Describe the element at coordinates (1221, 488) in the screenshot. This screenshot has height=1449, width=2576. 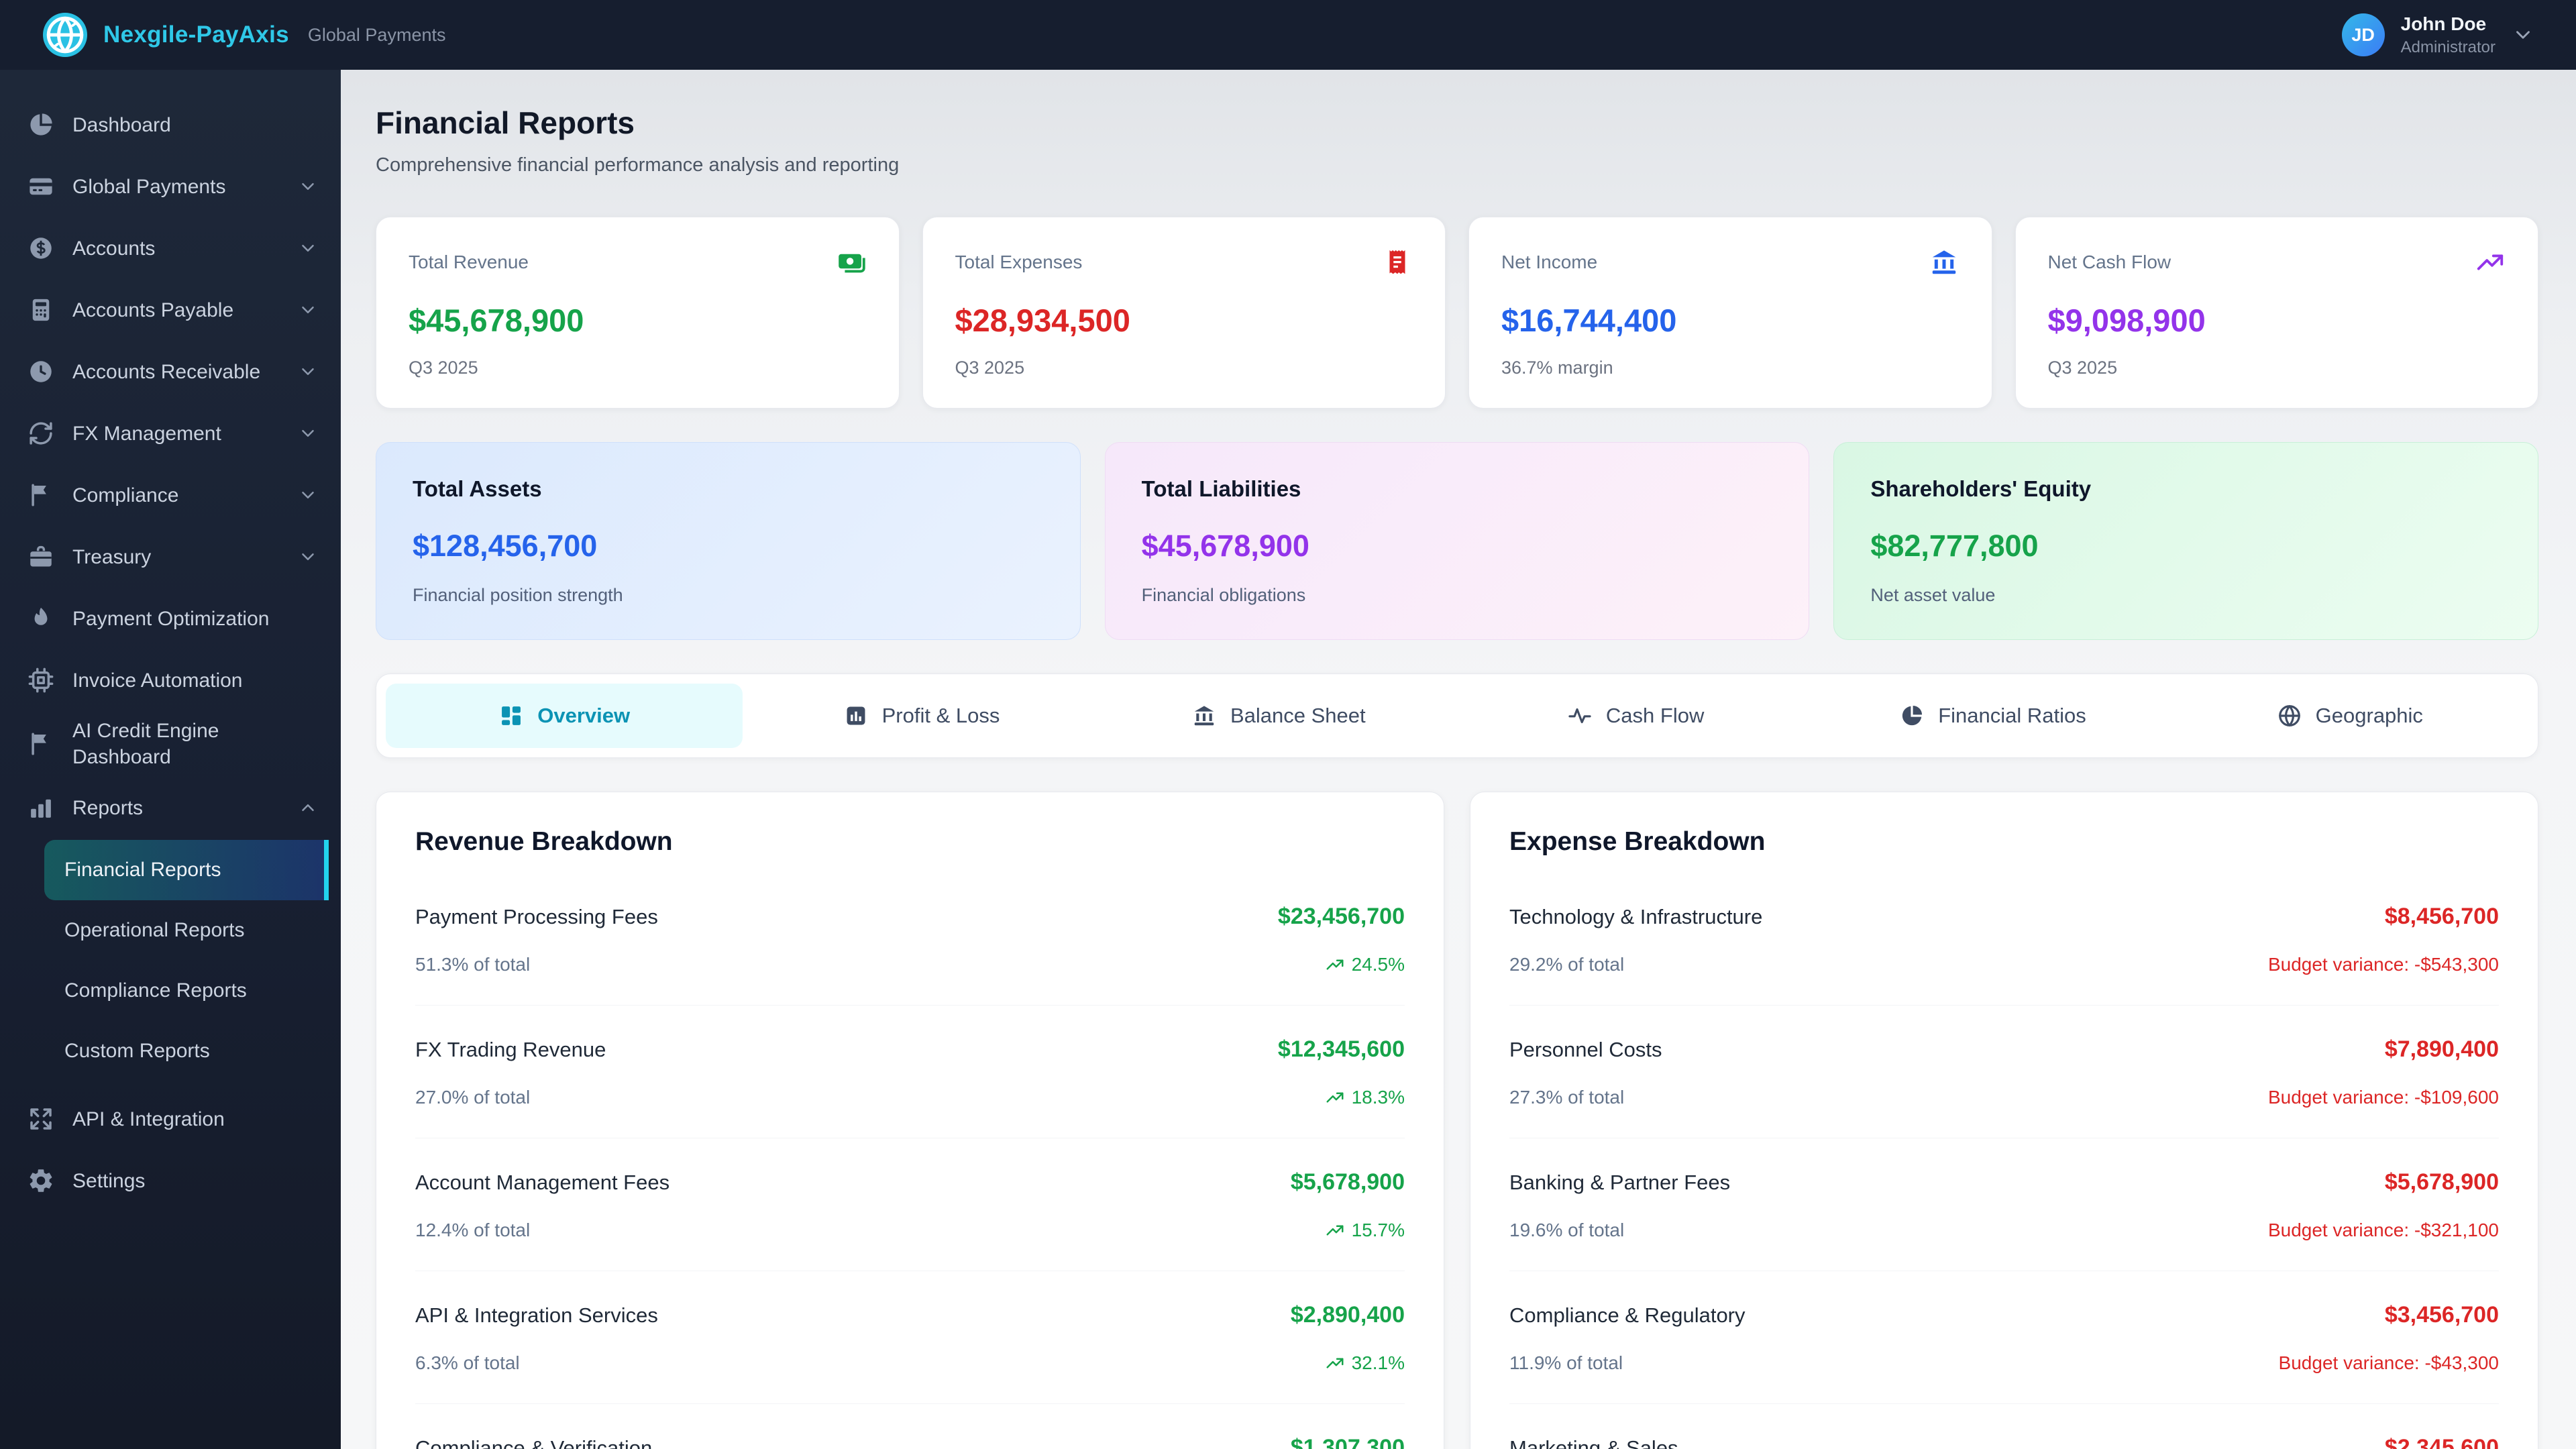
I see `summary-title: Total Liabilities` at that location.